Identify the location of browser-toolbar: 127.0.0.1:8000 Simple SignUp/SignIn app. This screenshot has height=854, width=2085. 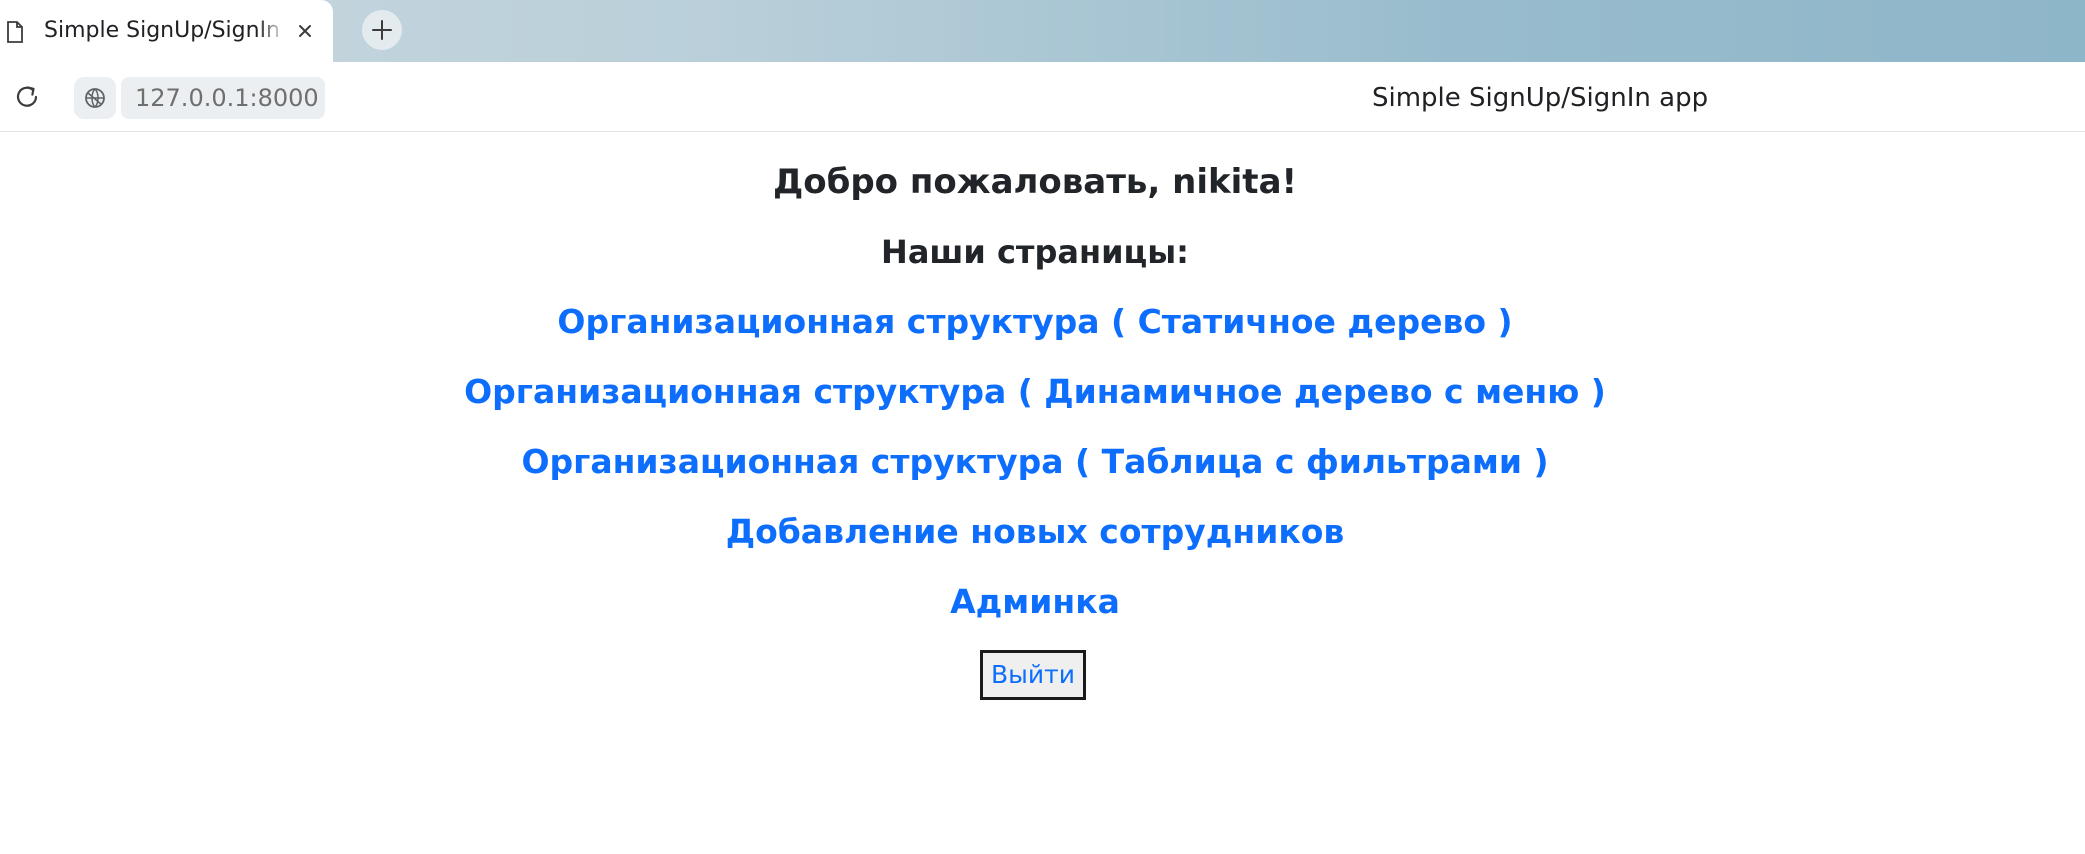
(1042, 97).